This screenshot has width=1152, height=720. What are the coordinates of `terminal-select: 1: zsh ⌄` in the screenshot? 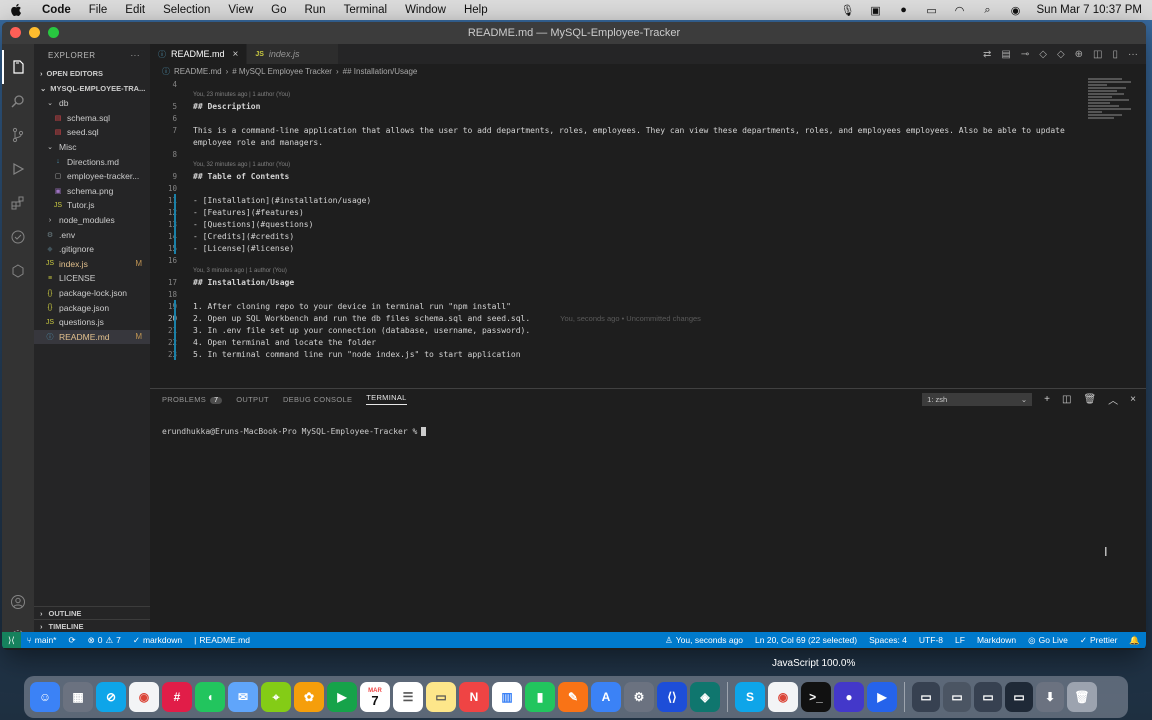 It's located at (977, 399).